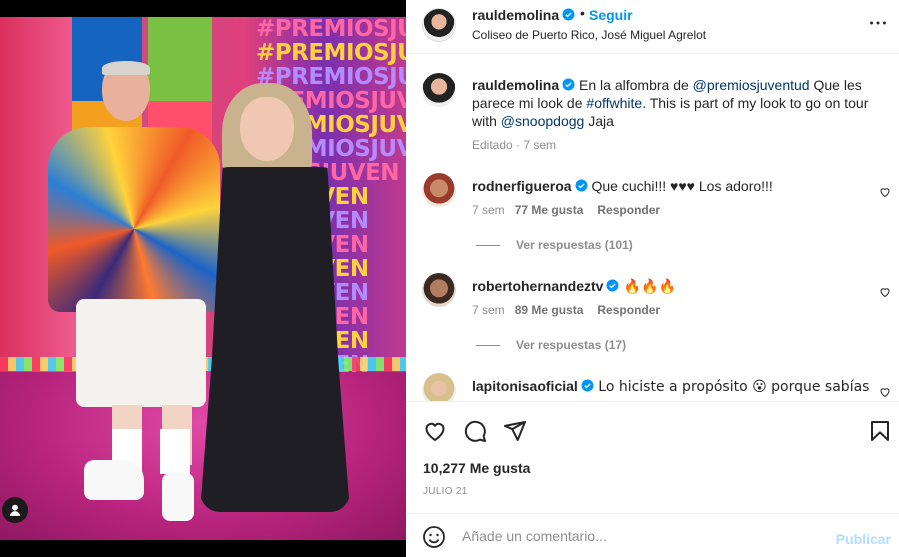 The width and height of the screenshot is (899, 557). Describe the element at coordinates (642, 536) in the screenshot. I see `comment-input` at that location.